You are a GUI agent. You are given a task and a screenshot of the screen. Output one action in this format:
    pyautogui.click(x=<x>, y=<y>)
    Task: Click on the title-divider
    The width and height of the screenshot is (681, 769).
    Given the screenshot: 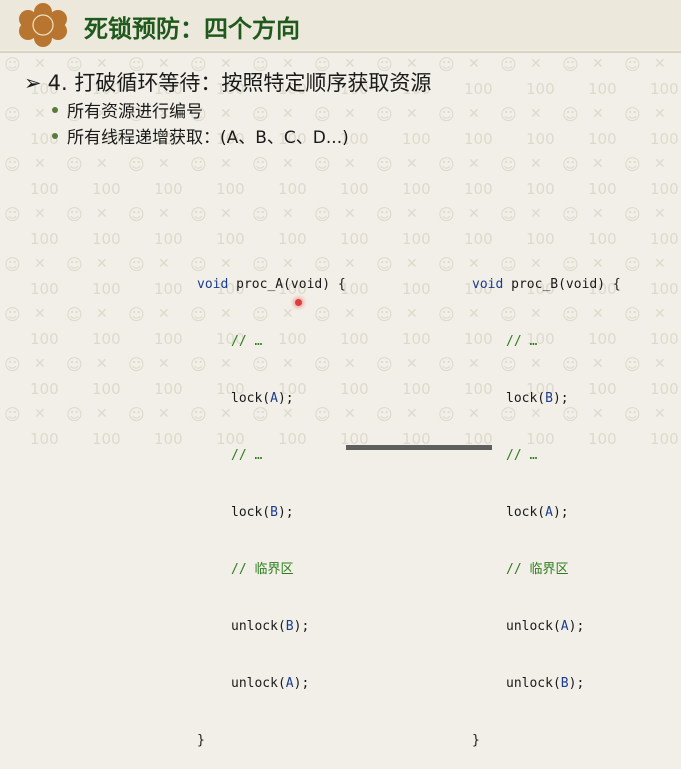 What is the action you would take?
    pyautogui.click(x=340, y=52)
    